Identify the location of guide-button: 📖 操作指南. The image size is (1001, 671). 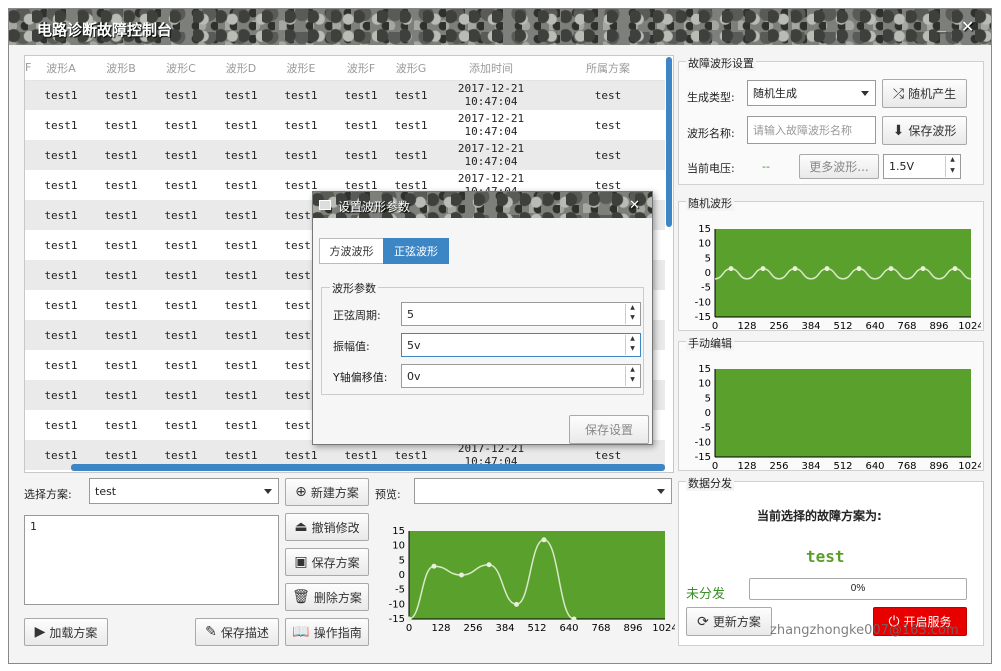
(327, 632).